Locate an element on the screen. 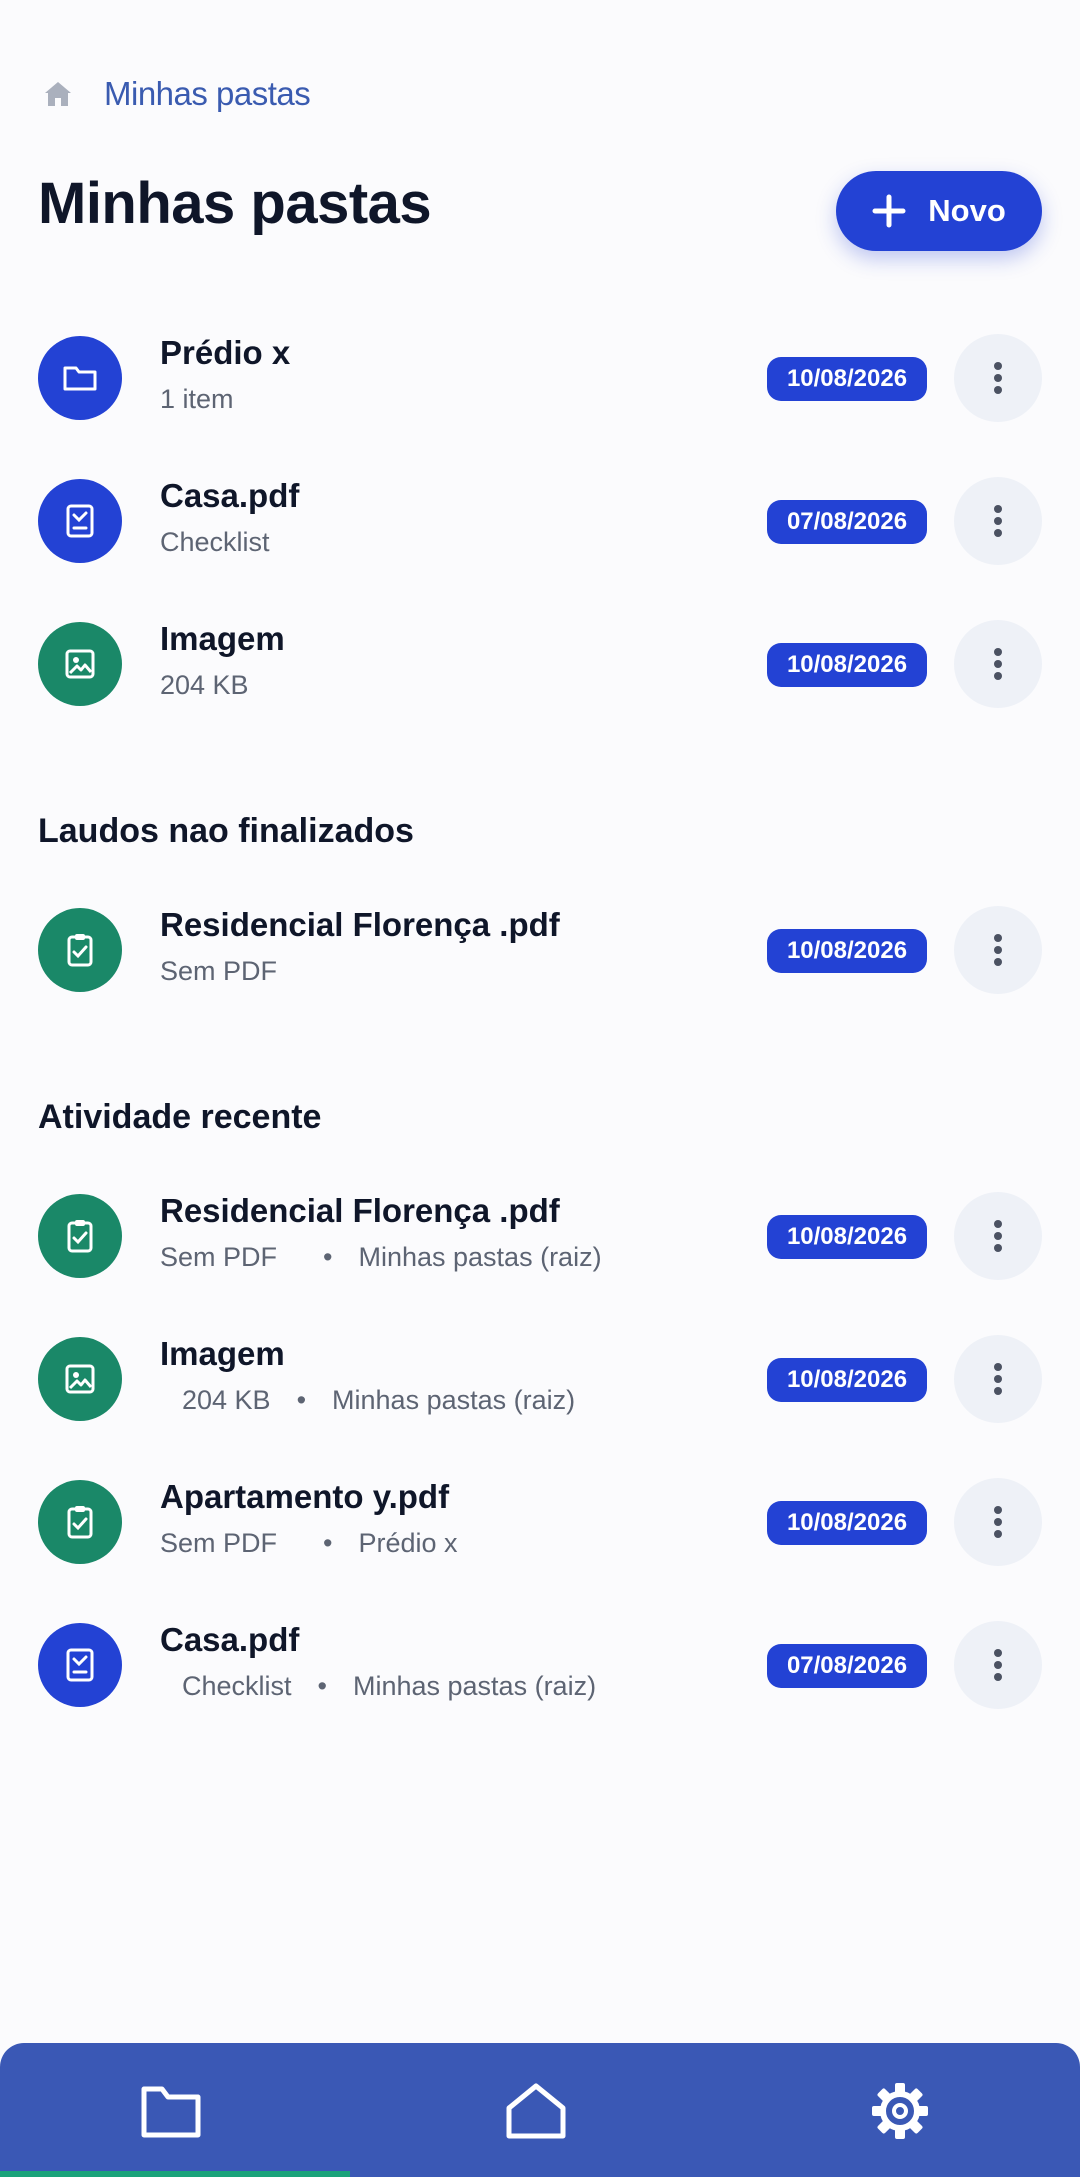 Image resolution: width=1080 pixels, height=2177 pixels. settings-gear-icon is located at coordinates (900, 2111).